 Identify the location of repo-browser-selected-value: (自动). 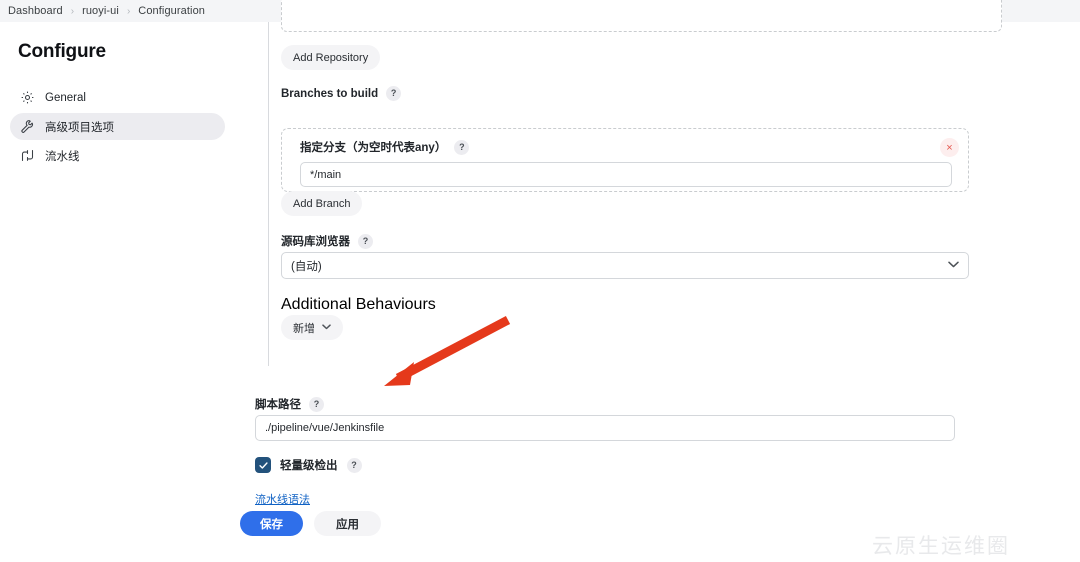
(306, 266).